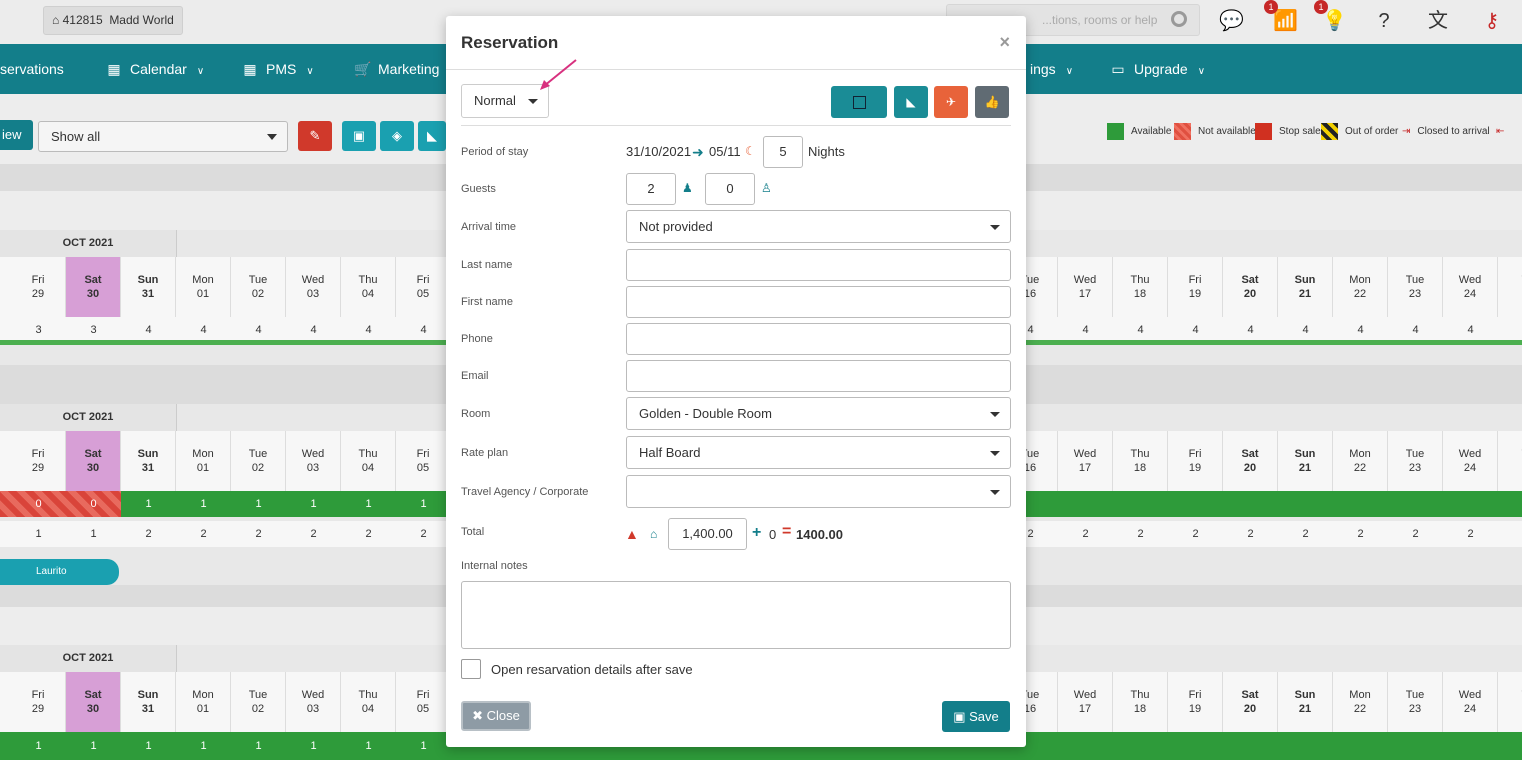 The width and height of the screenshot is (1522, 760). What do you see at coordinates (396, 69) in the screenshot?
I see `nav-marketing: 🛒 Marketing` at bounding box center [396, 69].